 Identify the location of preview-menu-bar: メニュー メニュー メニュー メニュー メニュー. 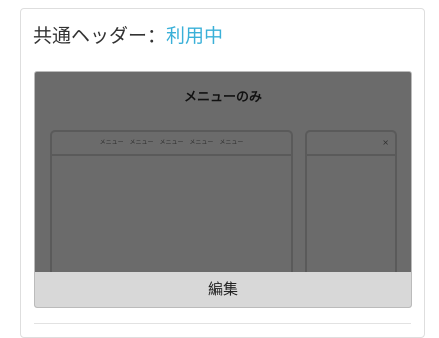
(171, 144).